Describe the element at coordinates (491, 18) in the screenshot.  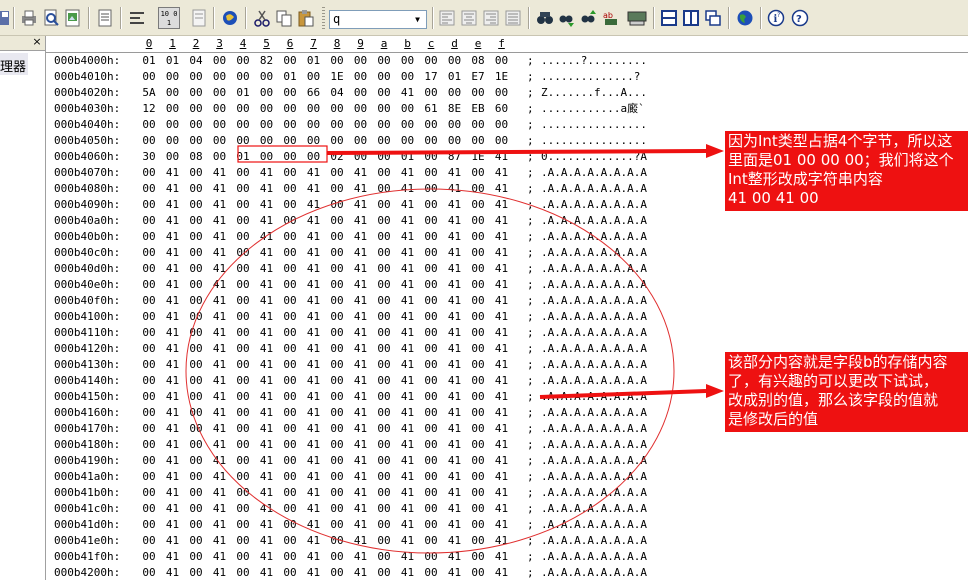
I see `align-right-icon` at that location.